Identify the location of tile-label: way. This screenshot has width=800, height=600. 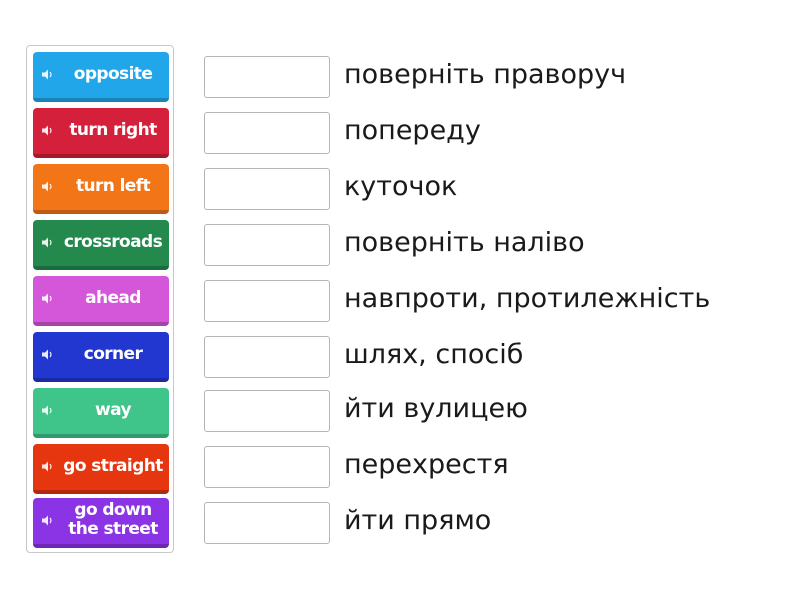
(113, 409).